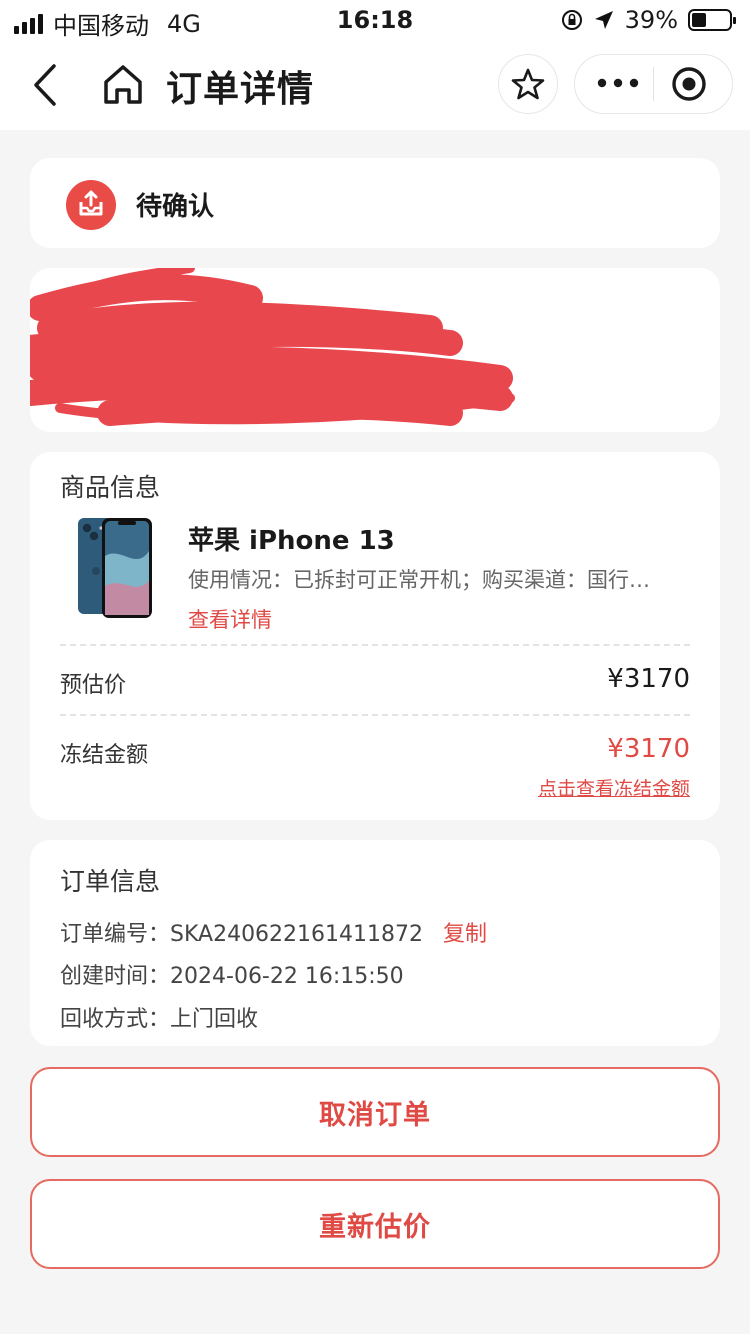  Describe the element at coordinates (651, 20) in the screenshot. I see `battery-percent: 39%` at that location.